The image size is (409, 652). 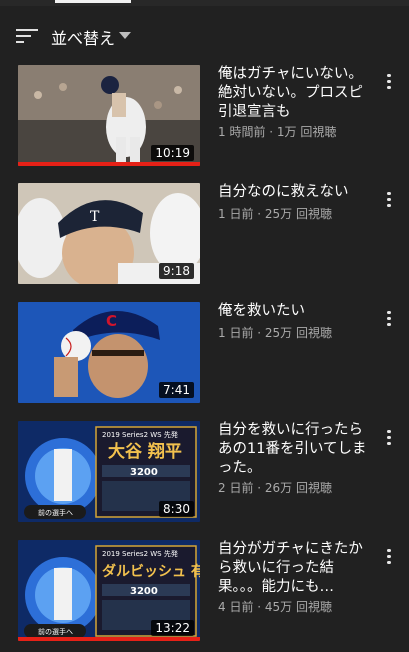 I want to click on svg-text: C, so click(x=111, y=321).